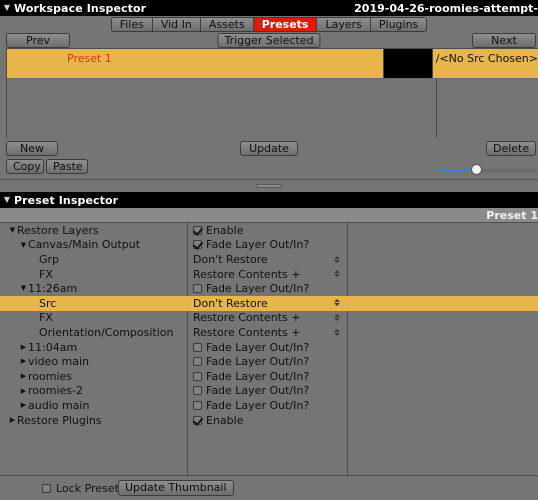 The image size is (538, 500). What do you see at coordinates (7, 8) in the screenshot?
I see `workspace-collapse-twisty-icon: ▼` at bounding box center [7, 8].